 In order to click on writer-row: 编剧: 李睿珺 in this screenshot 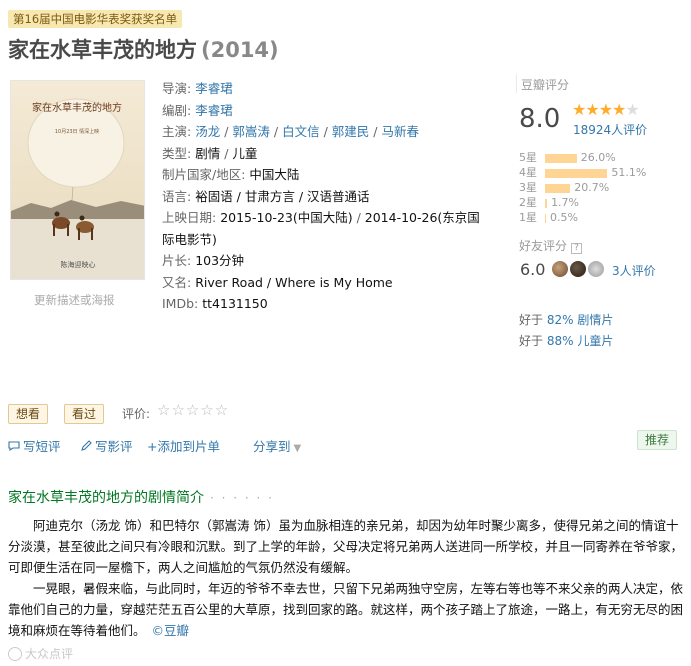, I will do `click(197, 110)`.